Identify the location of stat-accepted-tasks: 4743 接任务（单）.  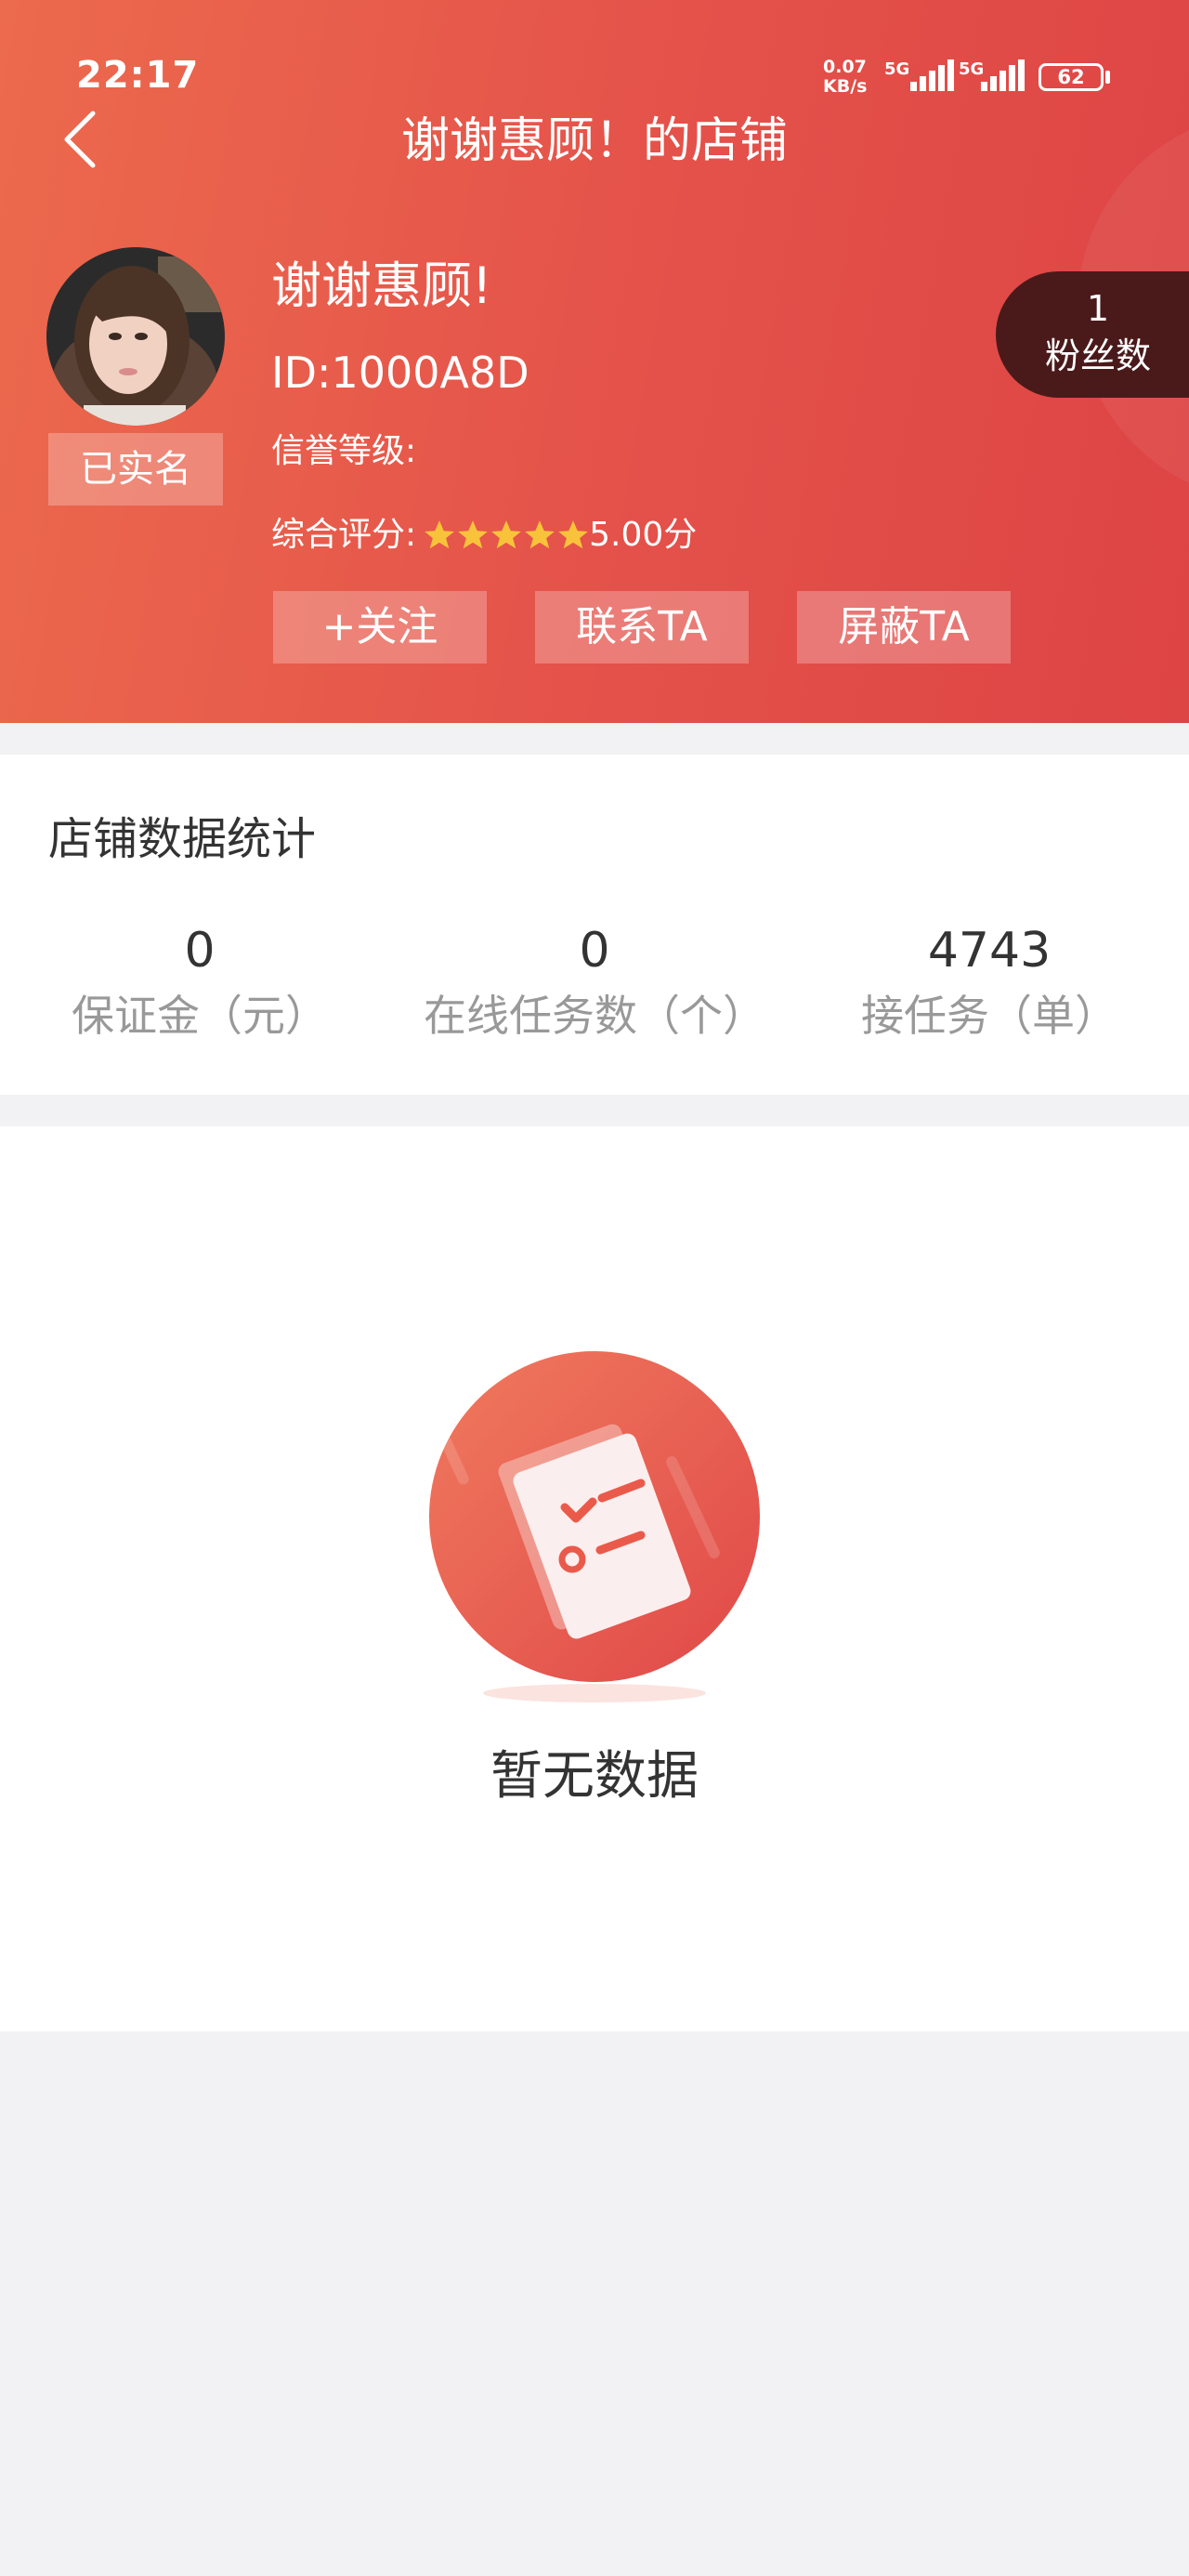
(990, 983).